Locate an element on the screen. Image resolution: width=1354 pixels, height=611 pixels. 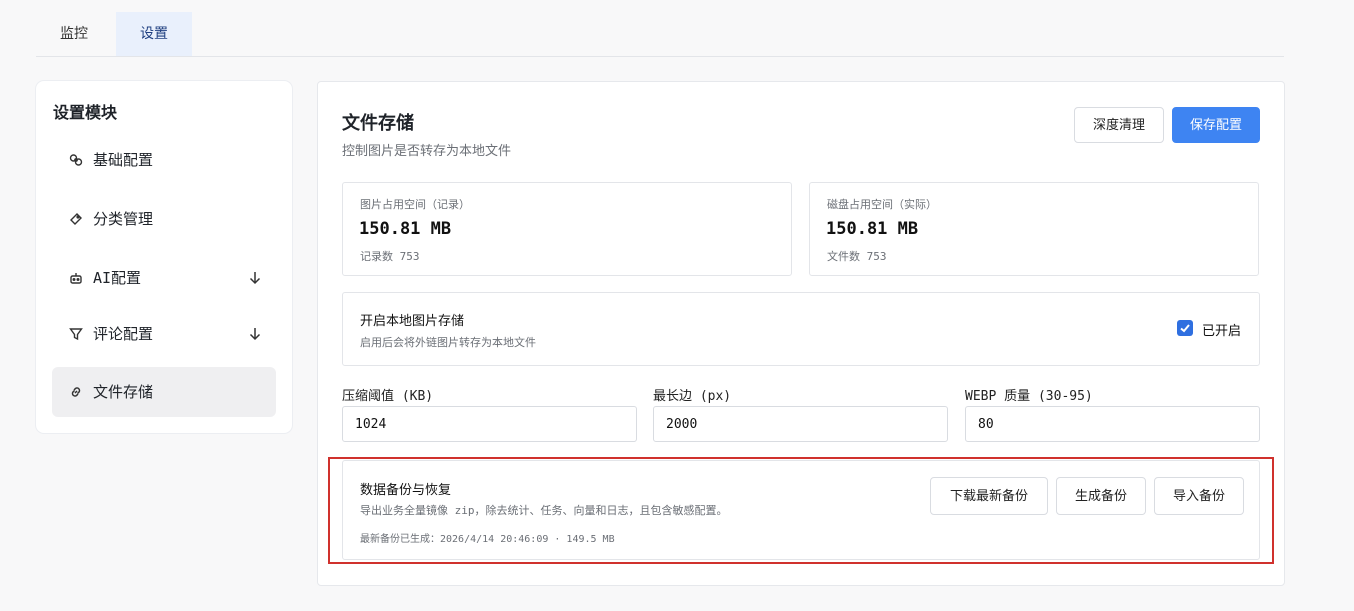
tab-monitor: 监控 is located at coordinates (74, 34).